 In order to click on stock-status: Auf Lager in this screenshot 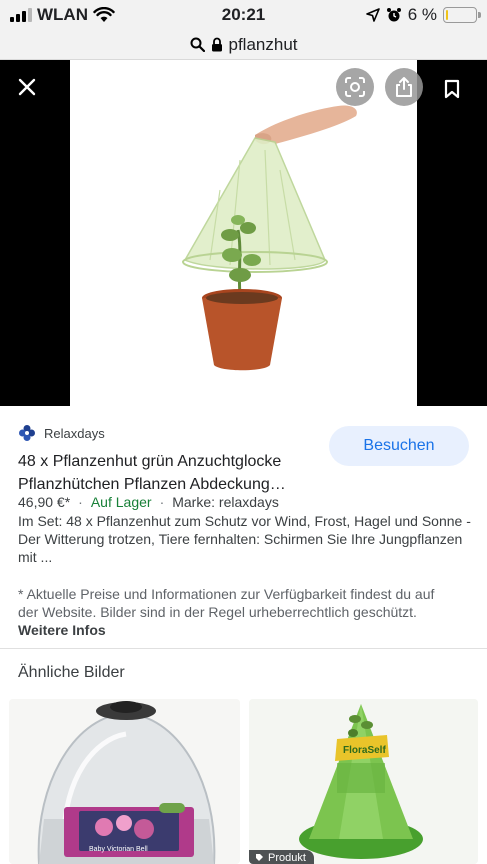, I will do `click(121, 502)`.